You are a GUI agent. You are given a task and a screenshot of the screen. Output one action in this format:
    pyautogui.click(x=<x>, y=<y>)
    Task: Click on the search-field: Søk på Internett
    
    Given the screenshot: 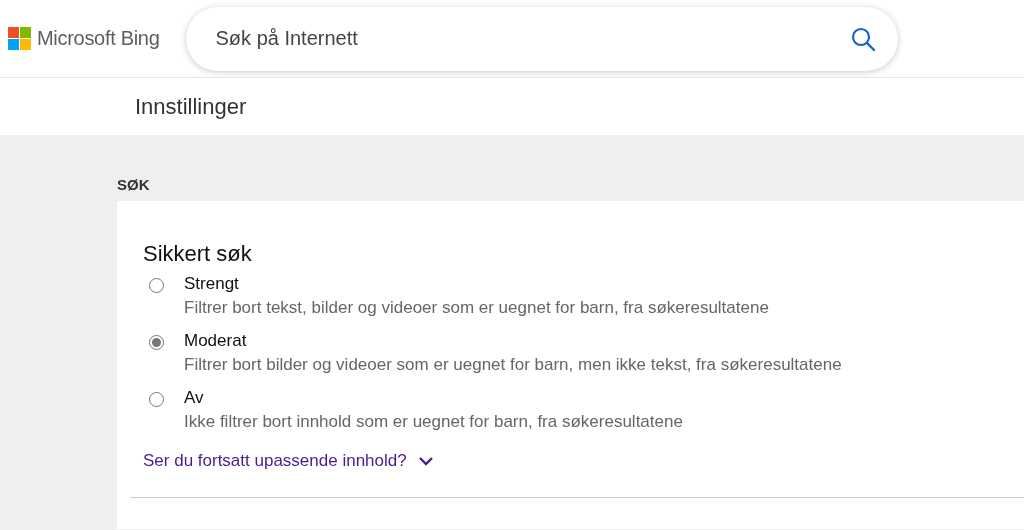 What is the action you would take?
    pyautogui.click(x=531, y=38)
    